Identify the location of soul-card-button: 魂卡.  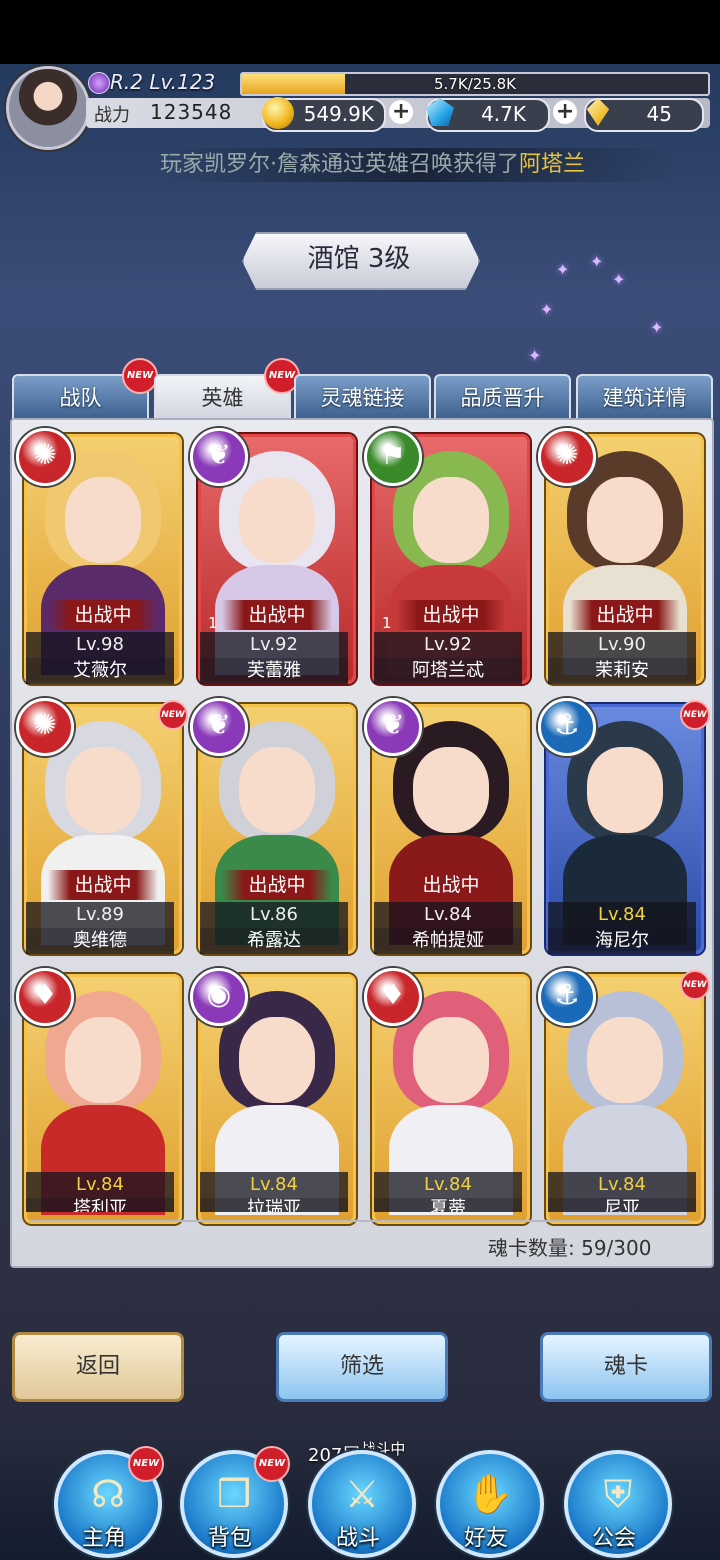
(626, 1367).